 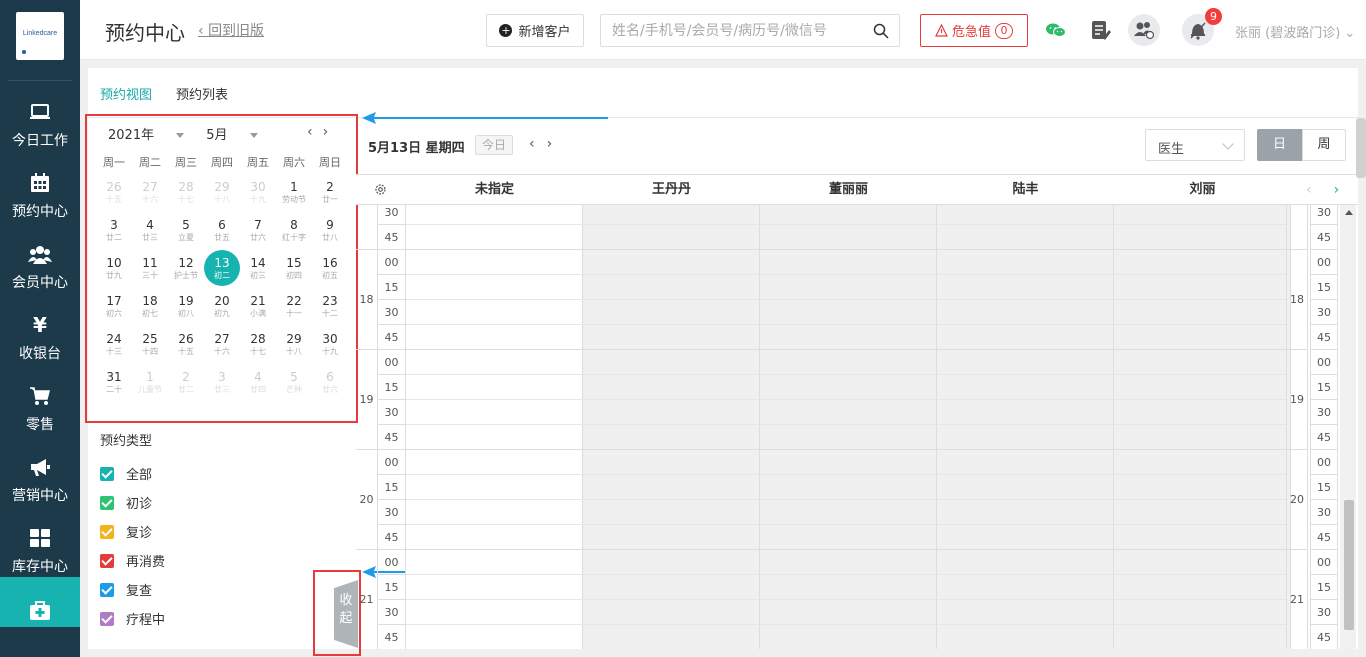 What do you see at coordinates (330, 193) in the screenshot?
I see `calendar-day: 2 廿一` at bounding box center [330, 193].